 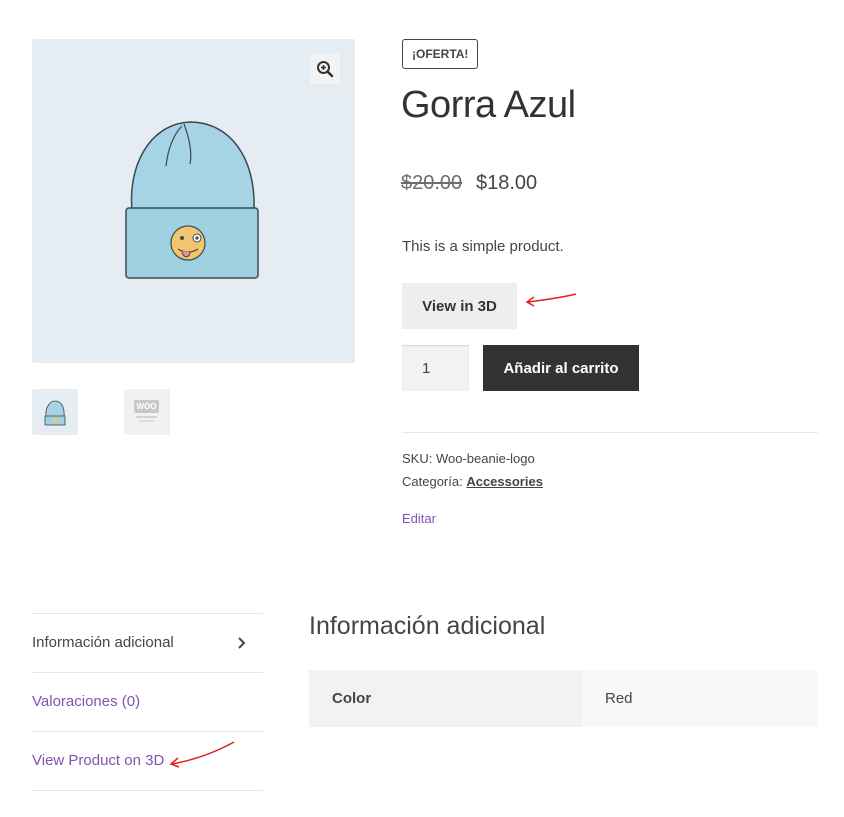 I want to click on add-to-cart-button: Añadir al carrito, so click(x=561, y=368).